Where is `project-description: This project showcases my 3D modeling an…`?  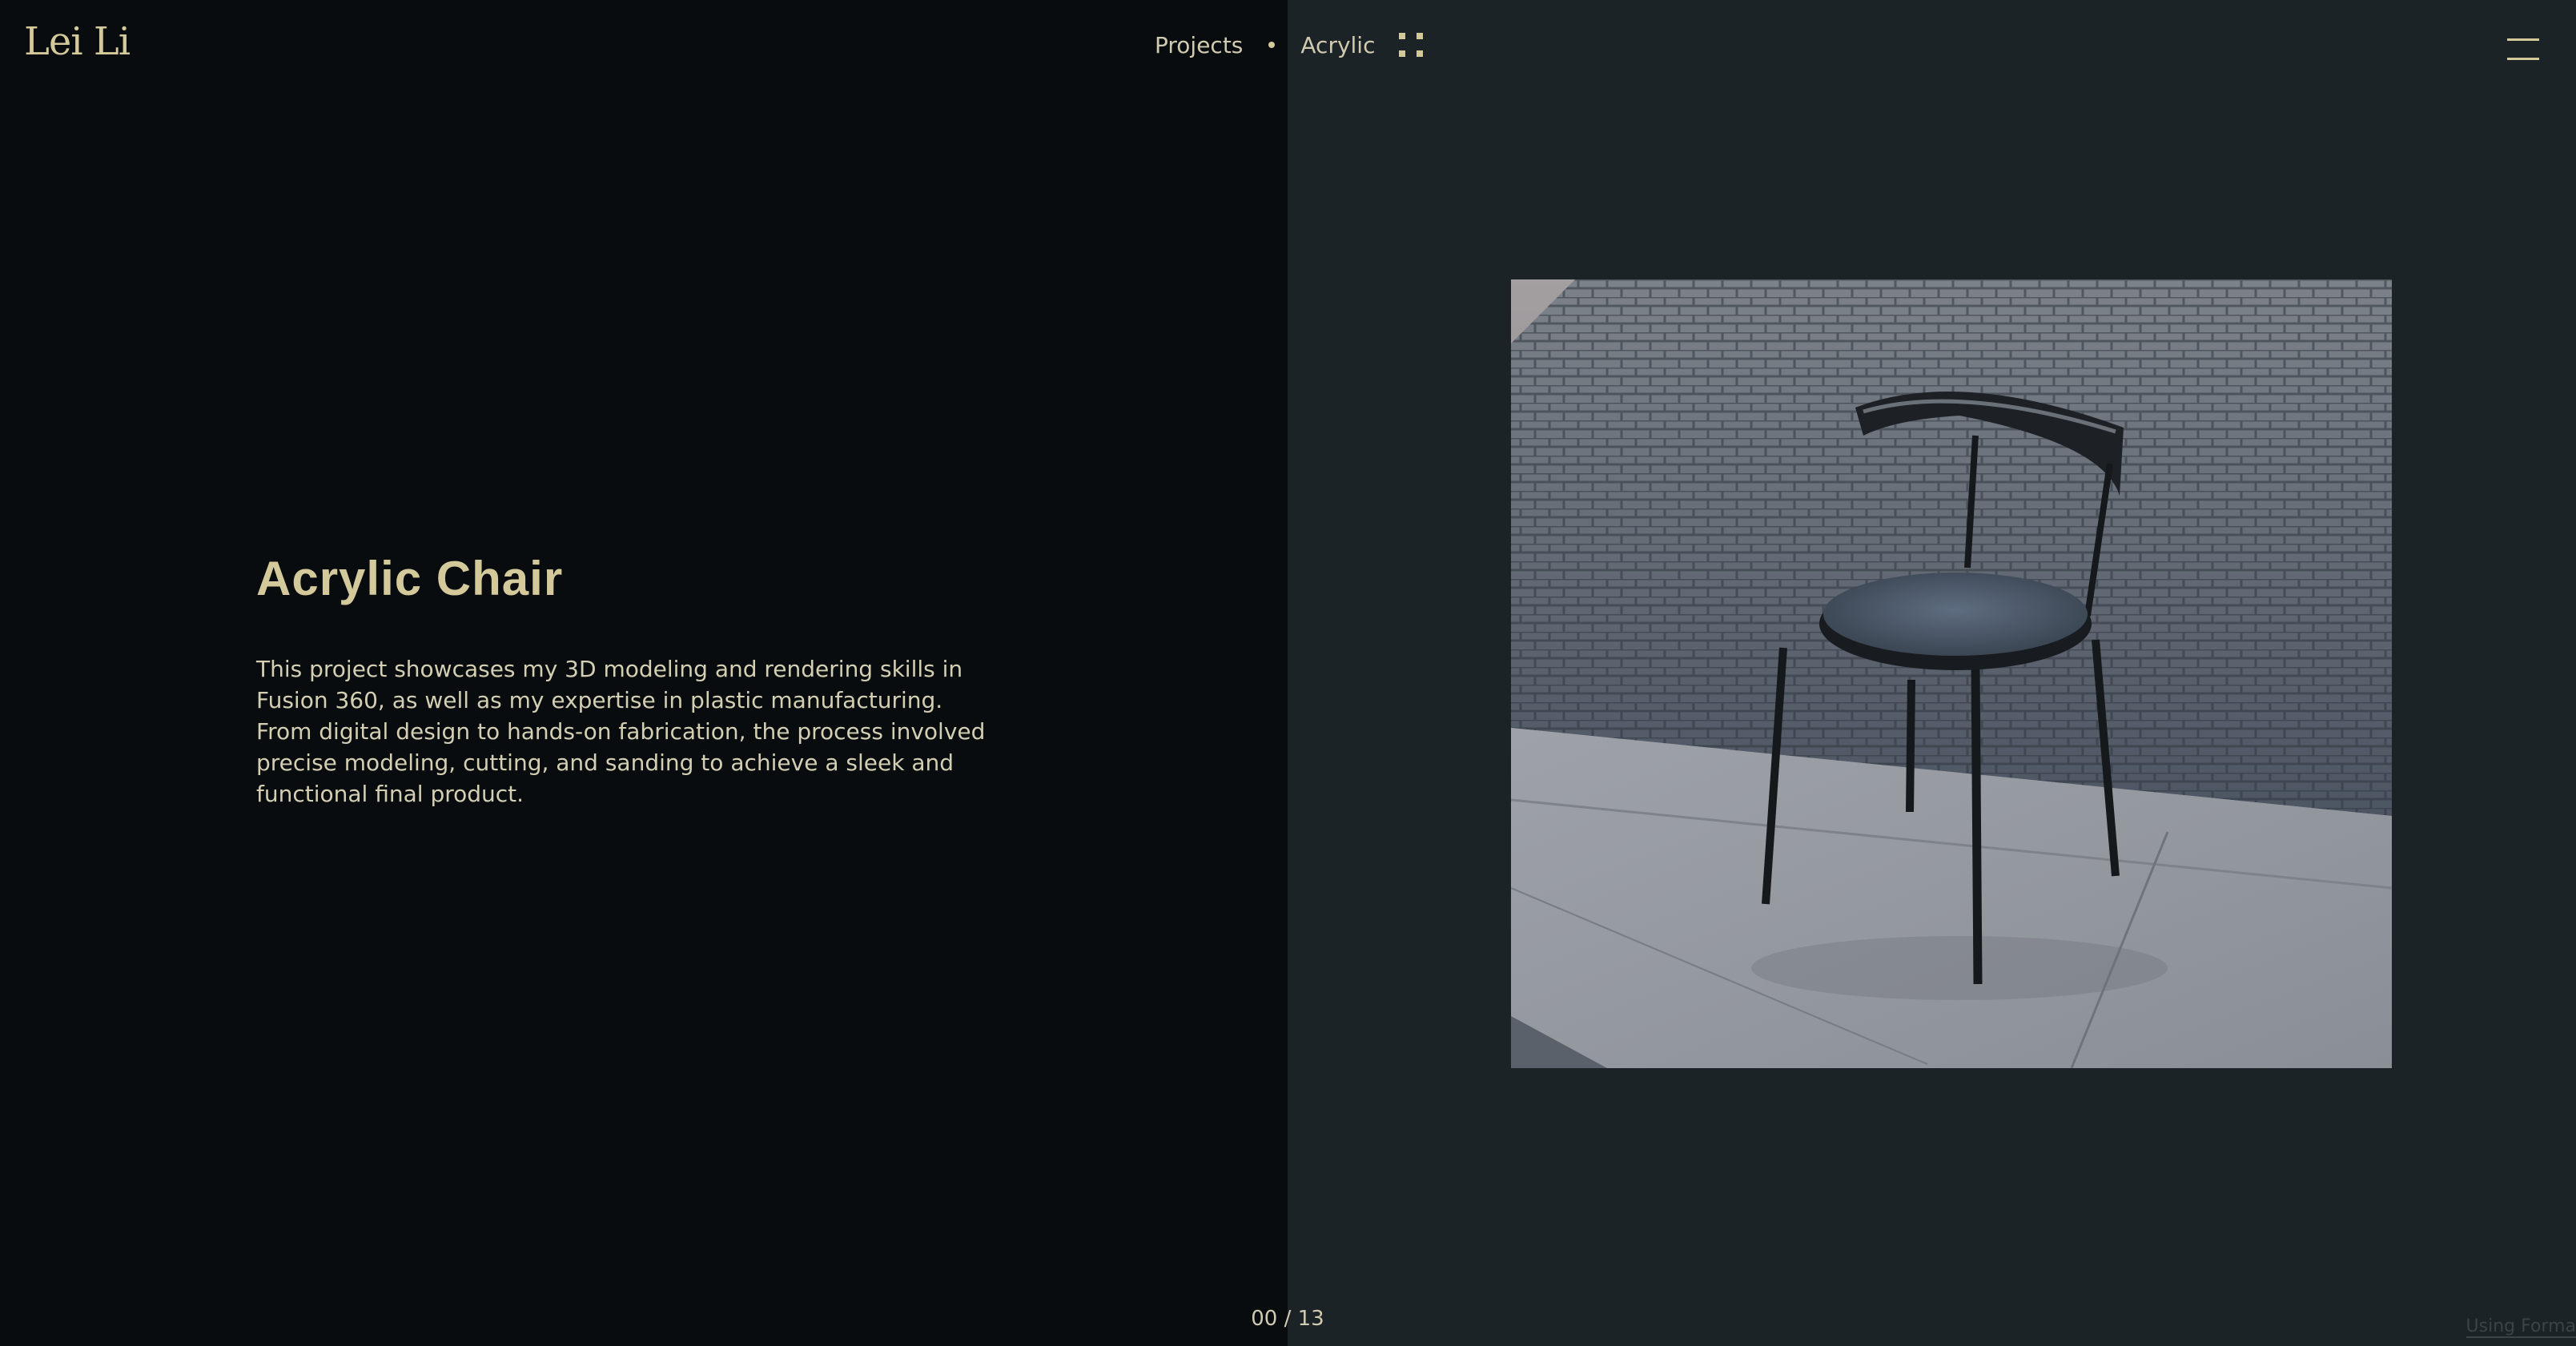
project-description: This project showcases my 3D modeling an… is located at coordinates (621, 731).